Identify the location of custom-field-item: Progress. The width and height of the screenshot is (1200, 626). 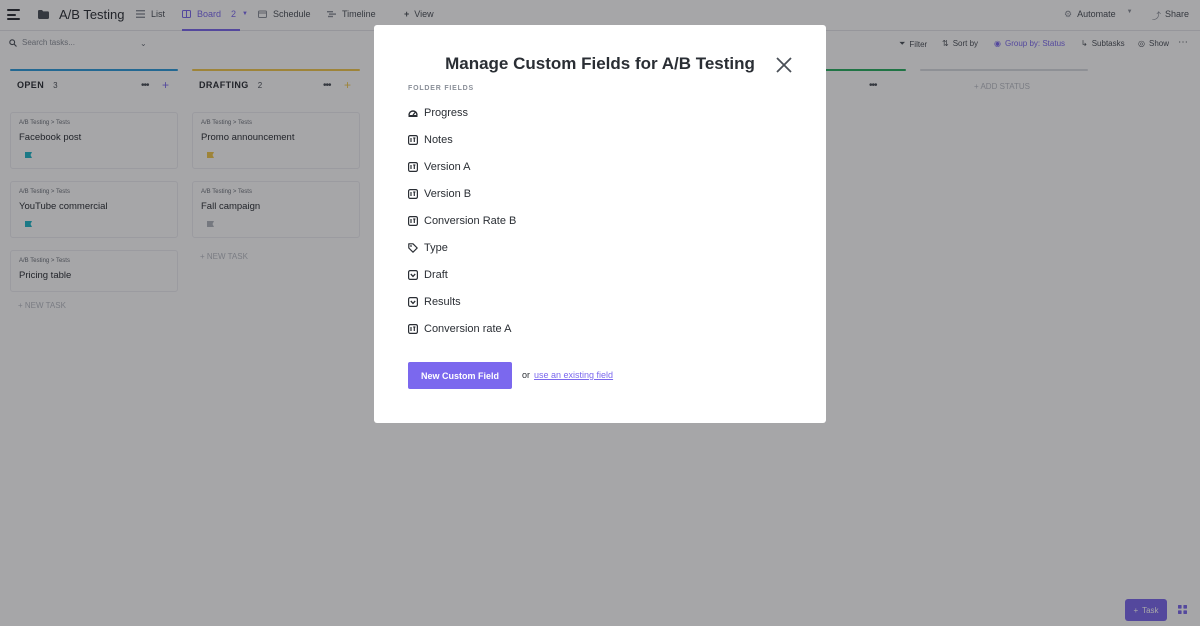
(438, 113).